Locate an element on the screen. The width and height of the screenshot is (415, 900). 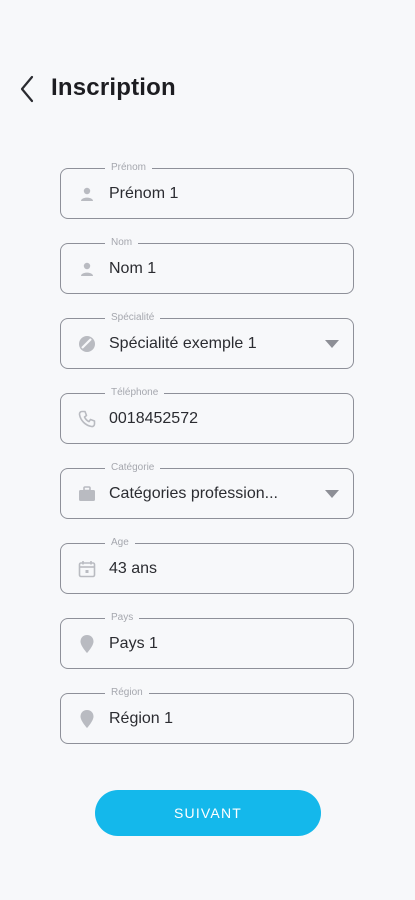
specialty-icon is located at coordinates (87, 344).